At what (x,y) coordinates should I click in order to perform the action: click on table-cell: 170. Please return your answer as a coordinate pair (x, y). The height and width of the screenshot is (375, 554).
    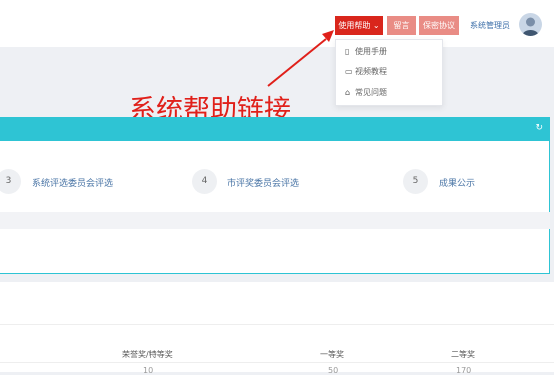
    Looking at the image, I should click on (464, 370).